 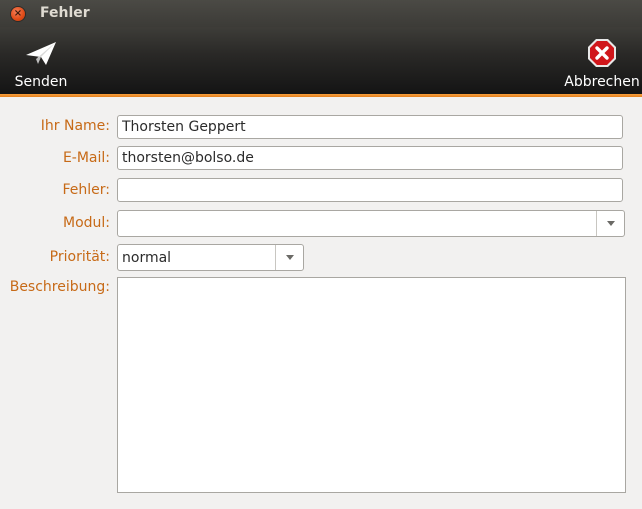 I want to click on priority-select: normal, so click(x=210, y=257).